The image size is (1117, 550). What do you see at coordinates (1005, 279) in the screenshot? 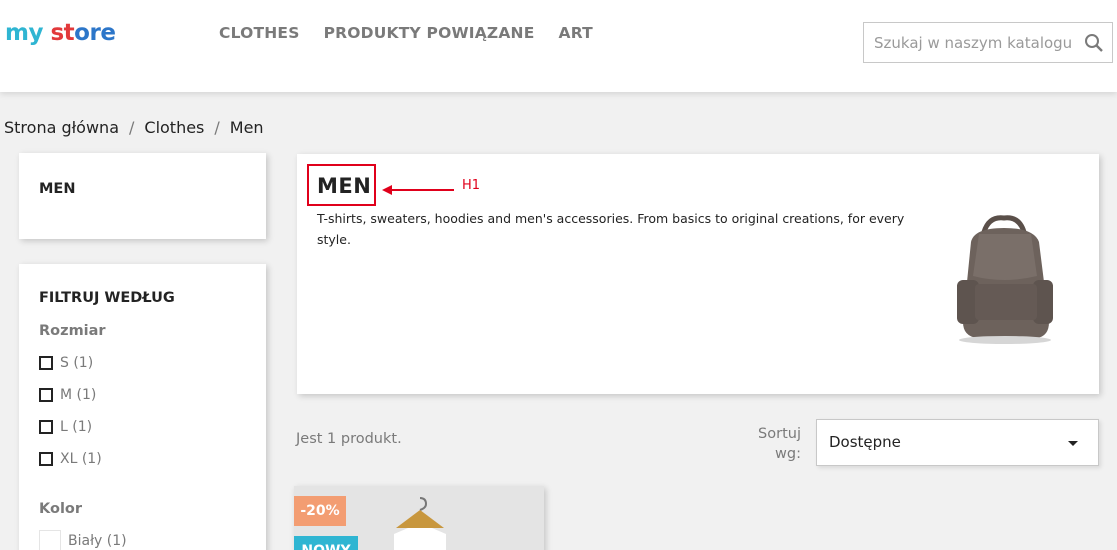
I see `category-image` at bounding box center [1005, 279].